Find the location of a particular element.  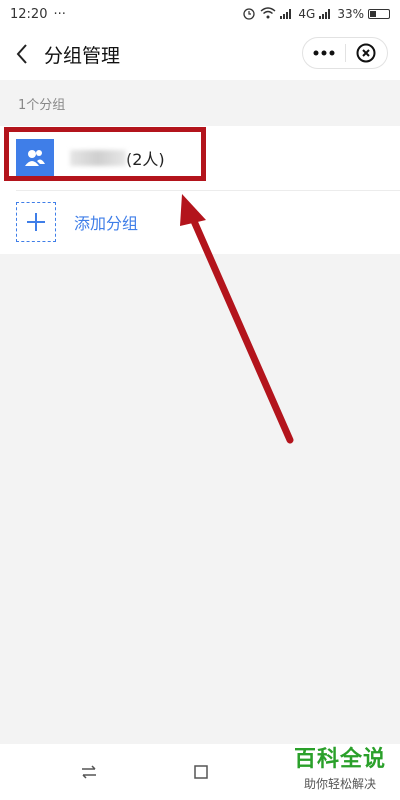

status-overflow: ··· is located at coordinates (59, 14).